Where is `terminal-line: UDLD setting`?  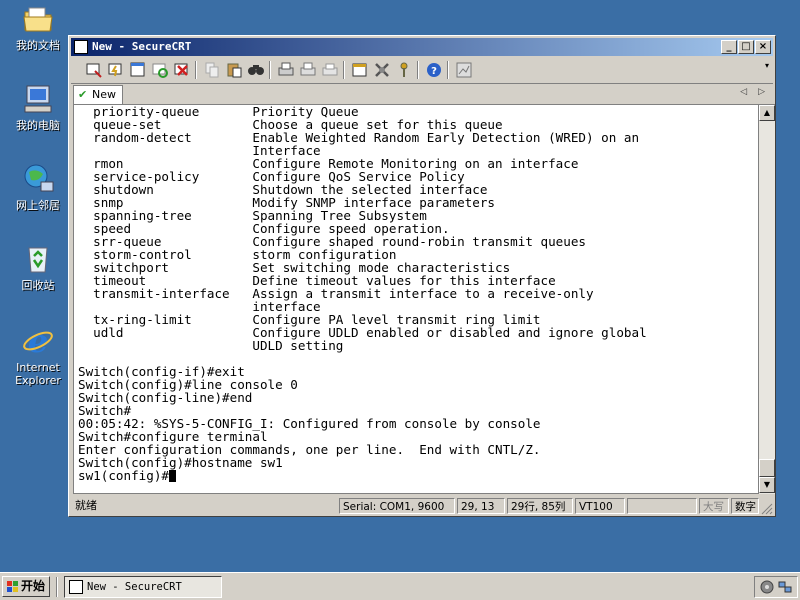
terminal-line: UDLD setting is located at coordinates (298, 345).